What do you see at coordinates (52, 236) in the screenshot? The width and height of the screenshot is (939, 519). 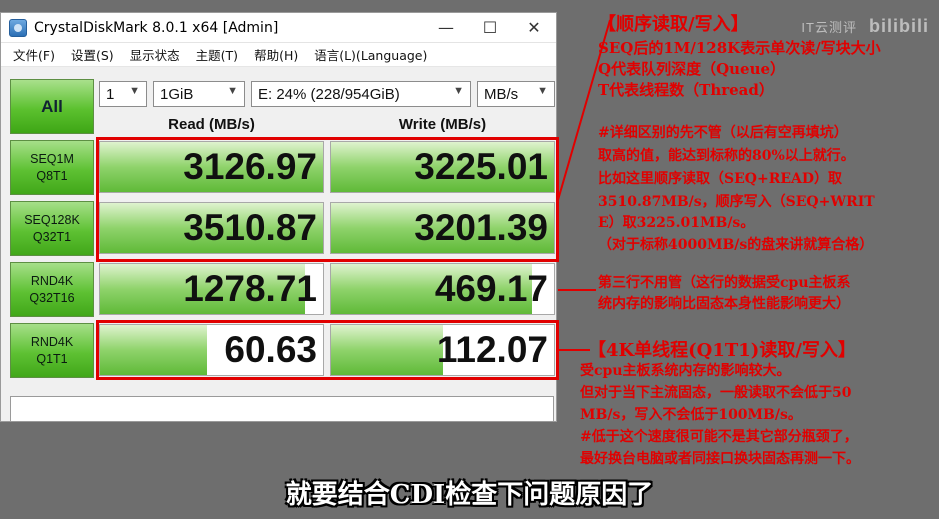 I see `test-label-line2: Q32T1` at bounding box center [52, 236].